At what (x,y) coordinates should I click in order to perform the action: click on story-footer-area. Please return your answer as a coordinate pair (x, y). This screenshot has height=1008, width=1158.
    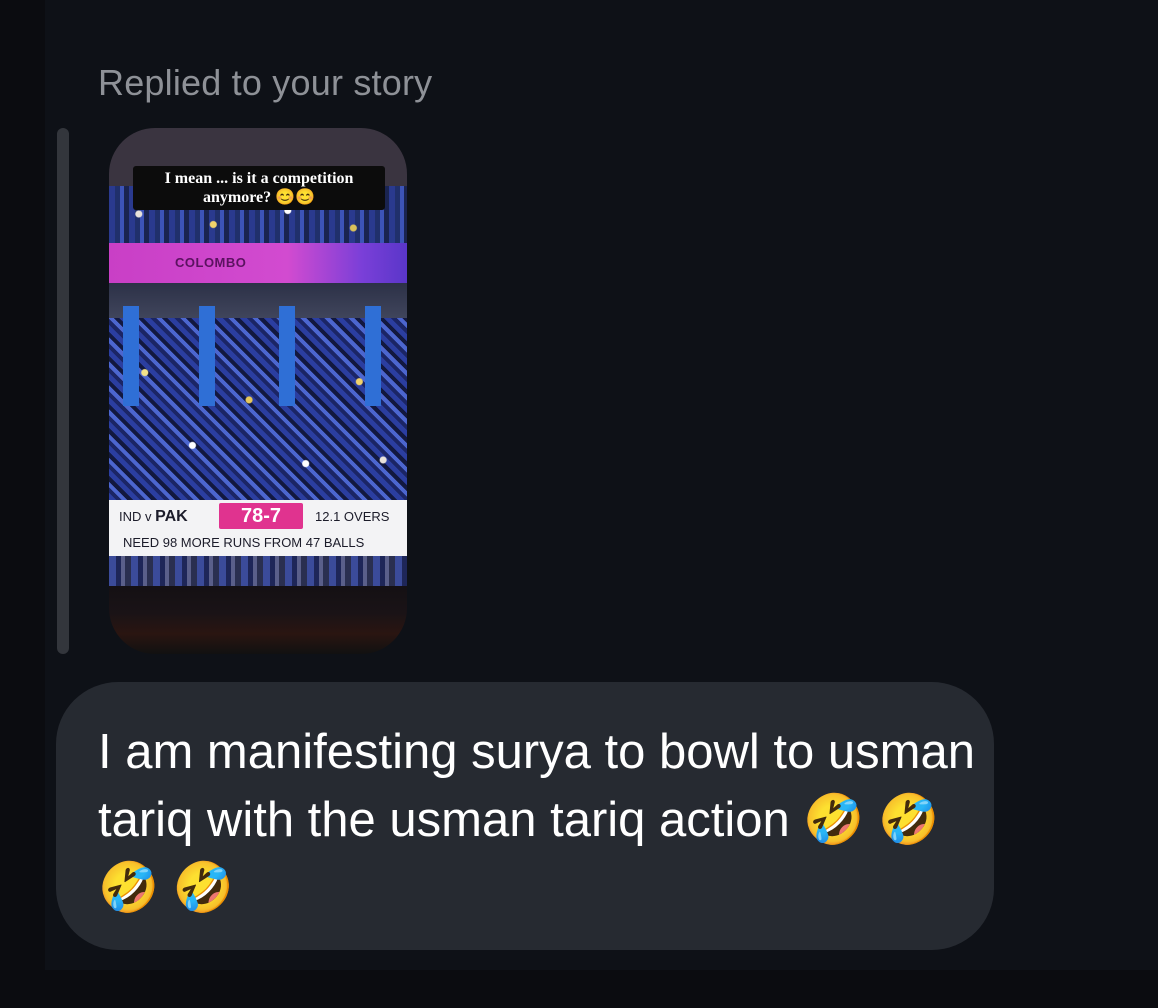
    Looking at the image, I should click on (258, 620).